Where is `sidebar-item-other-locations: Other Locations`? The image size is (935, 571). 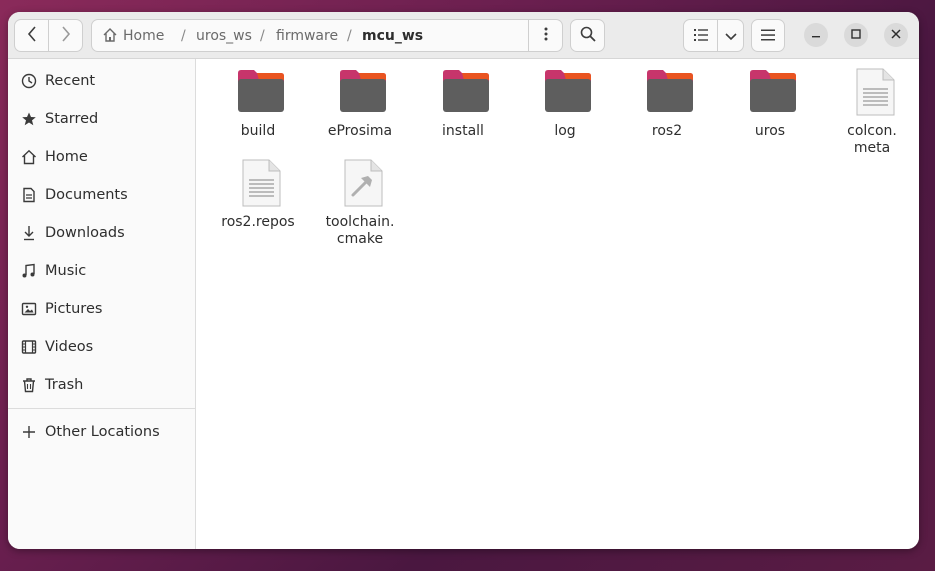
sidebar-item-other-locations: Other Locations is located at coordinates (101, 432).